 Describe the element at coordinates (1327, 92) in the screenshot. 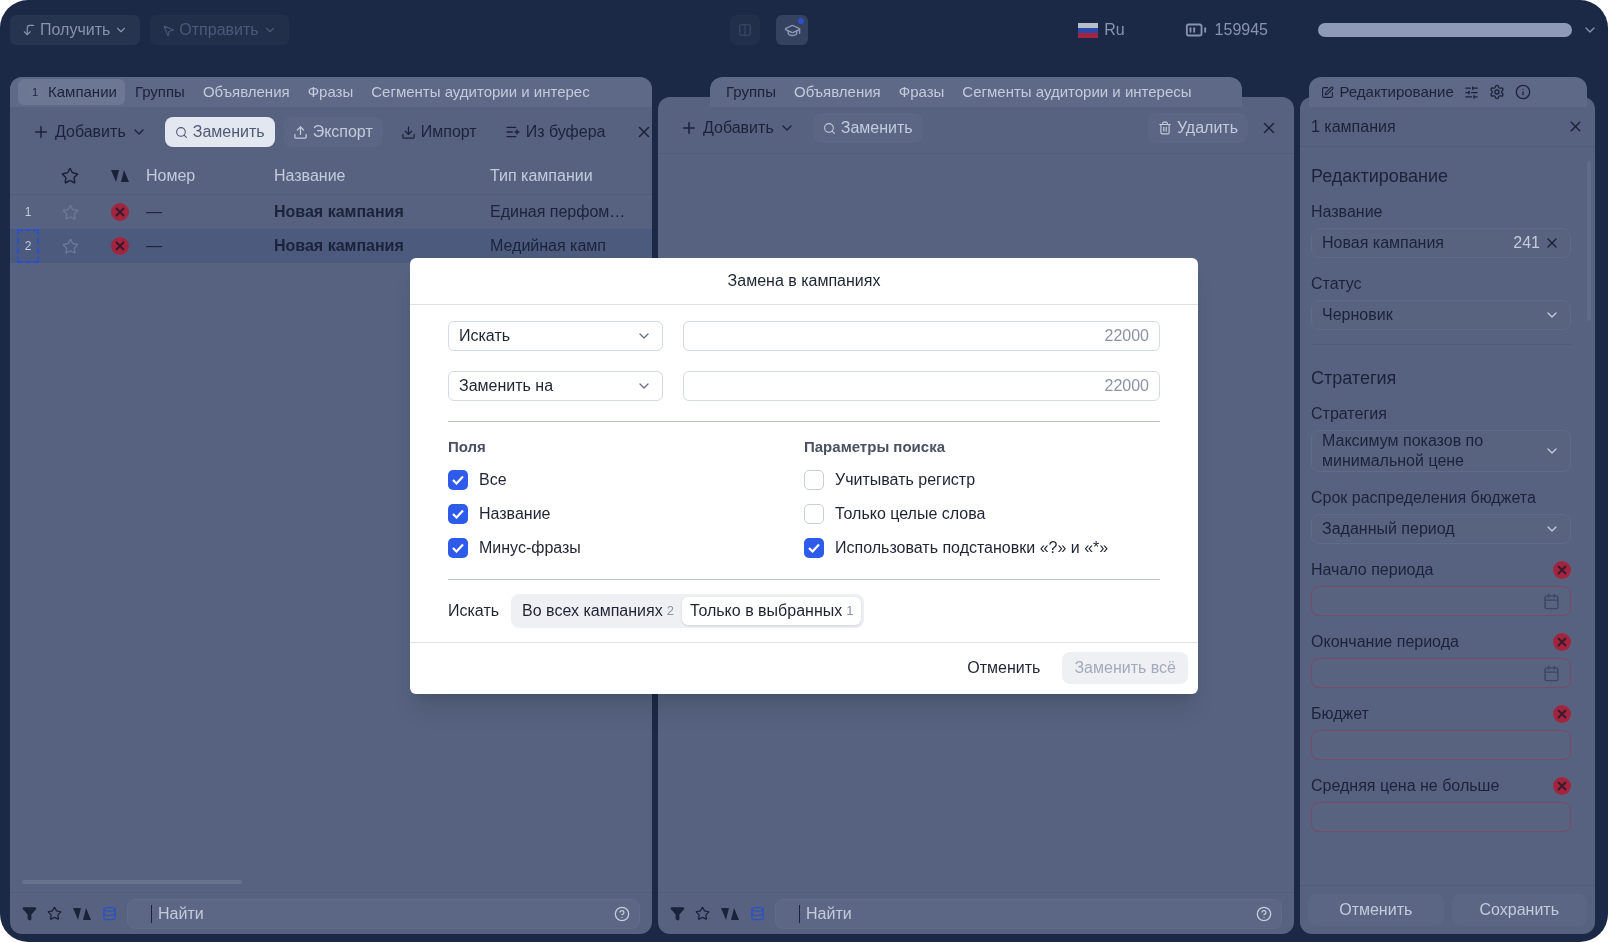

I see `pencil-icon` at that location.